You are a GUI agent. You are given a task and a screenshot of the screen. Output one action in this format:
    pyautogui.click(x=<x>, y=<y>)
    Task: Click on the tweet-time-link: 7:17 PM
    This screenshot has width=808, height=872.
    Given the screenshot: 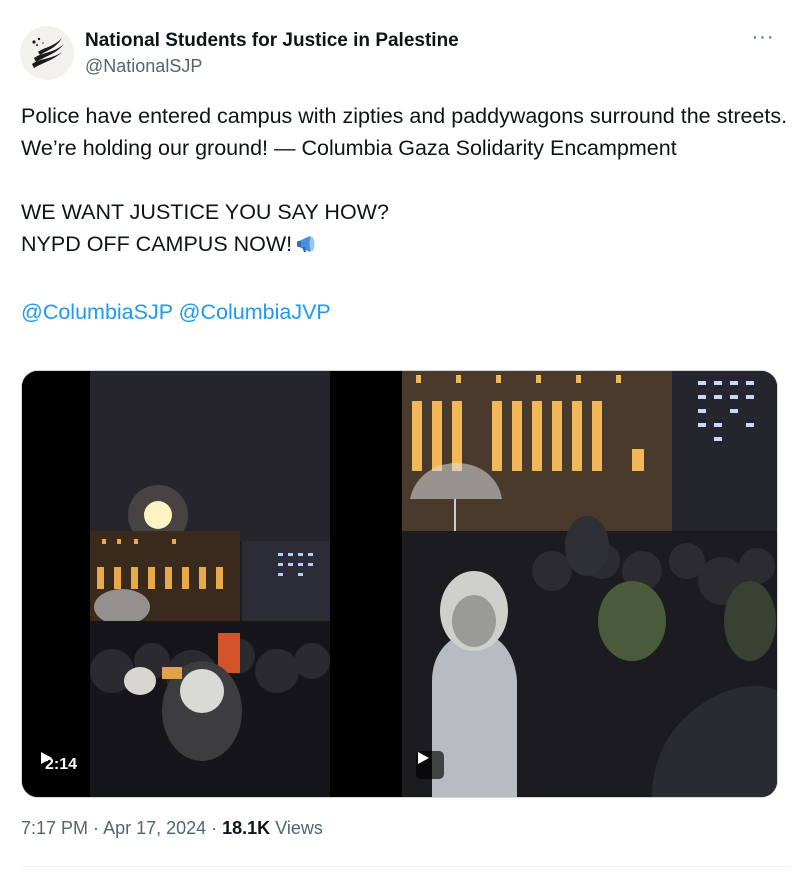 What is the action you would take?
    pyautogui.click(x=54, y=828)
    